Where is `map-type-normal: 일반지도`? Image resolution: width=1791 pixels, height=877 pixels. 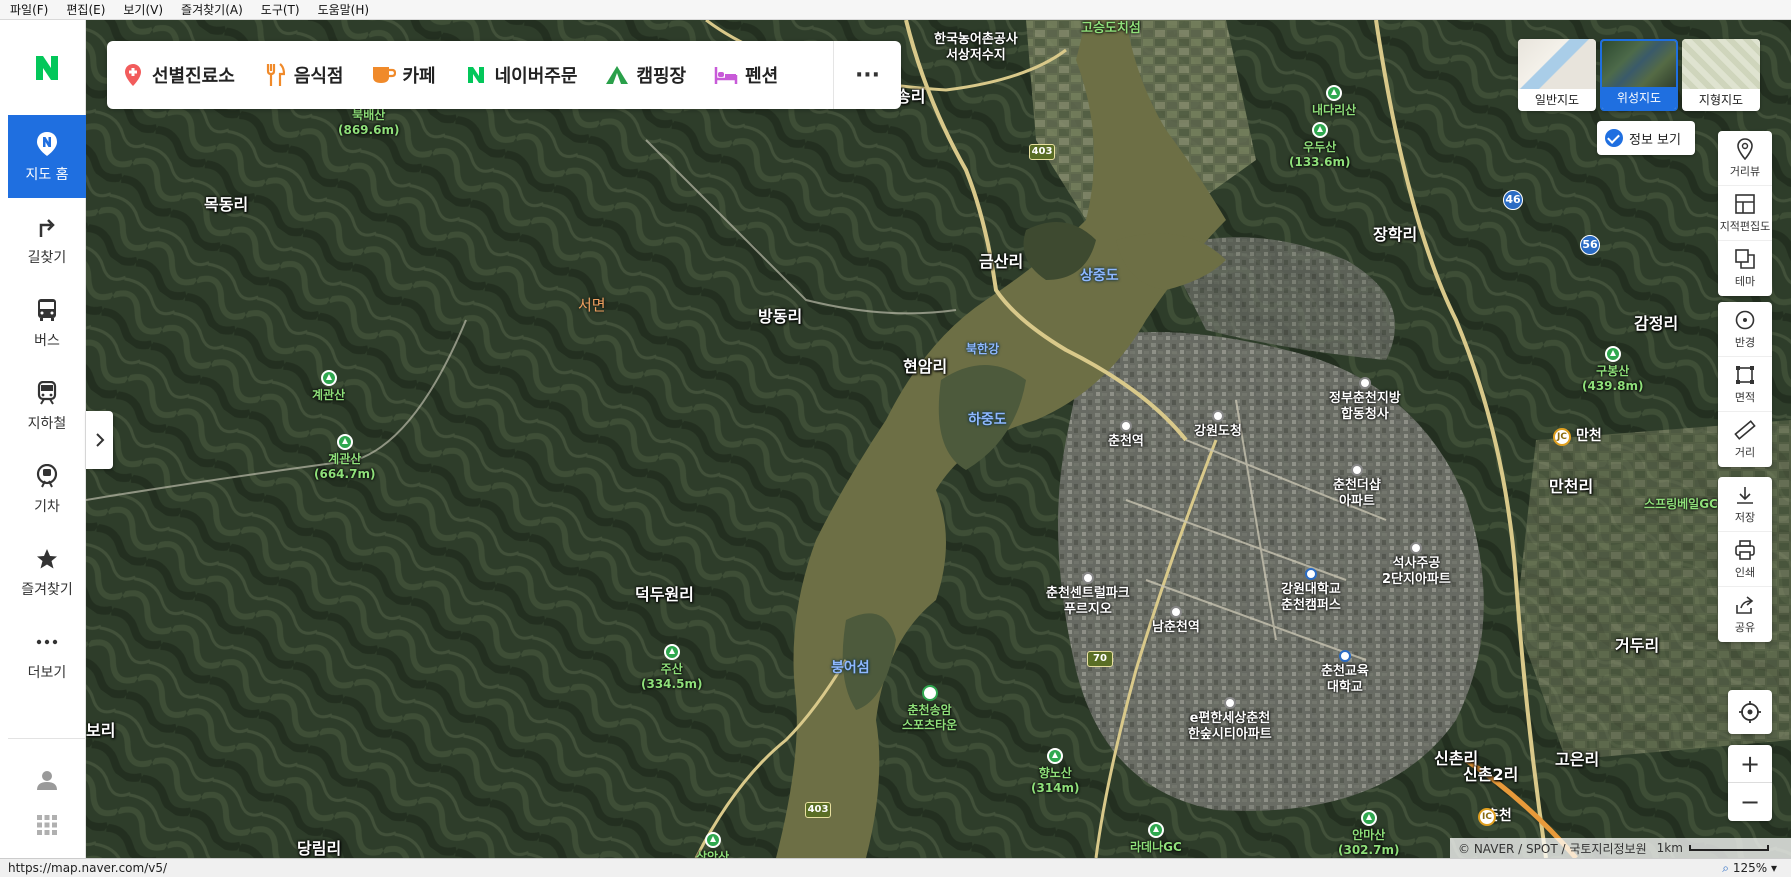
map-type-normal: 일반지도 is located at coordinates (1557, 75).